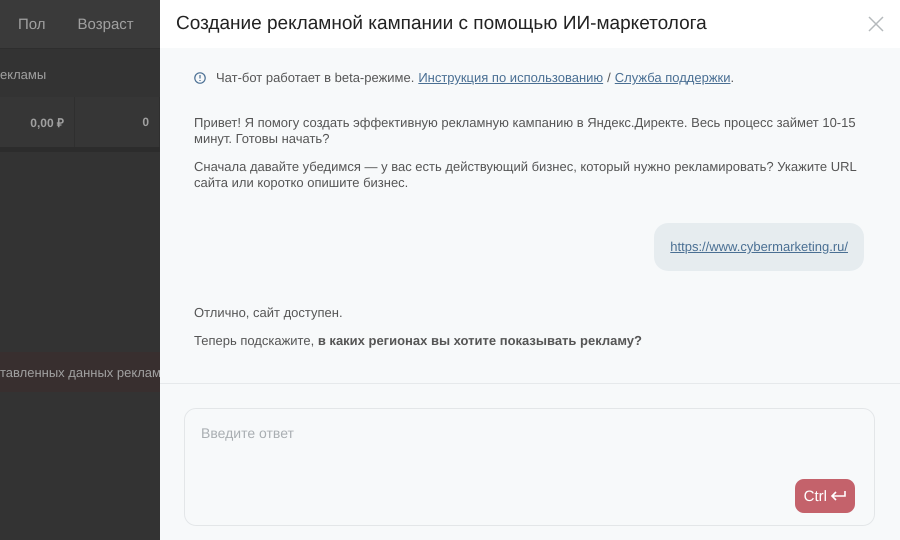 The image size is (900, 540). Describe the element at coordinates (526, 175) in the screenshot. I see `bot-message: Сначала давайте убедимся — у вас есть действующий бизнес, который нужно рекламировать? Укажите URL сайта или коротко опишите бизнес.` at that location.